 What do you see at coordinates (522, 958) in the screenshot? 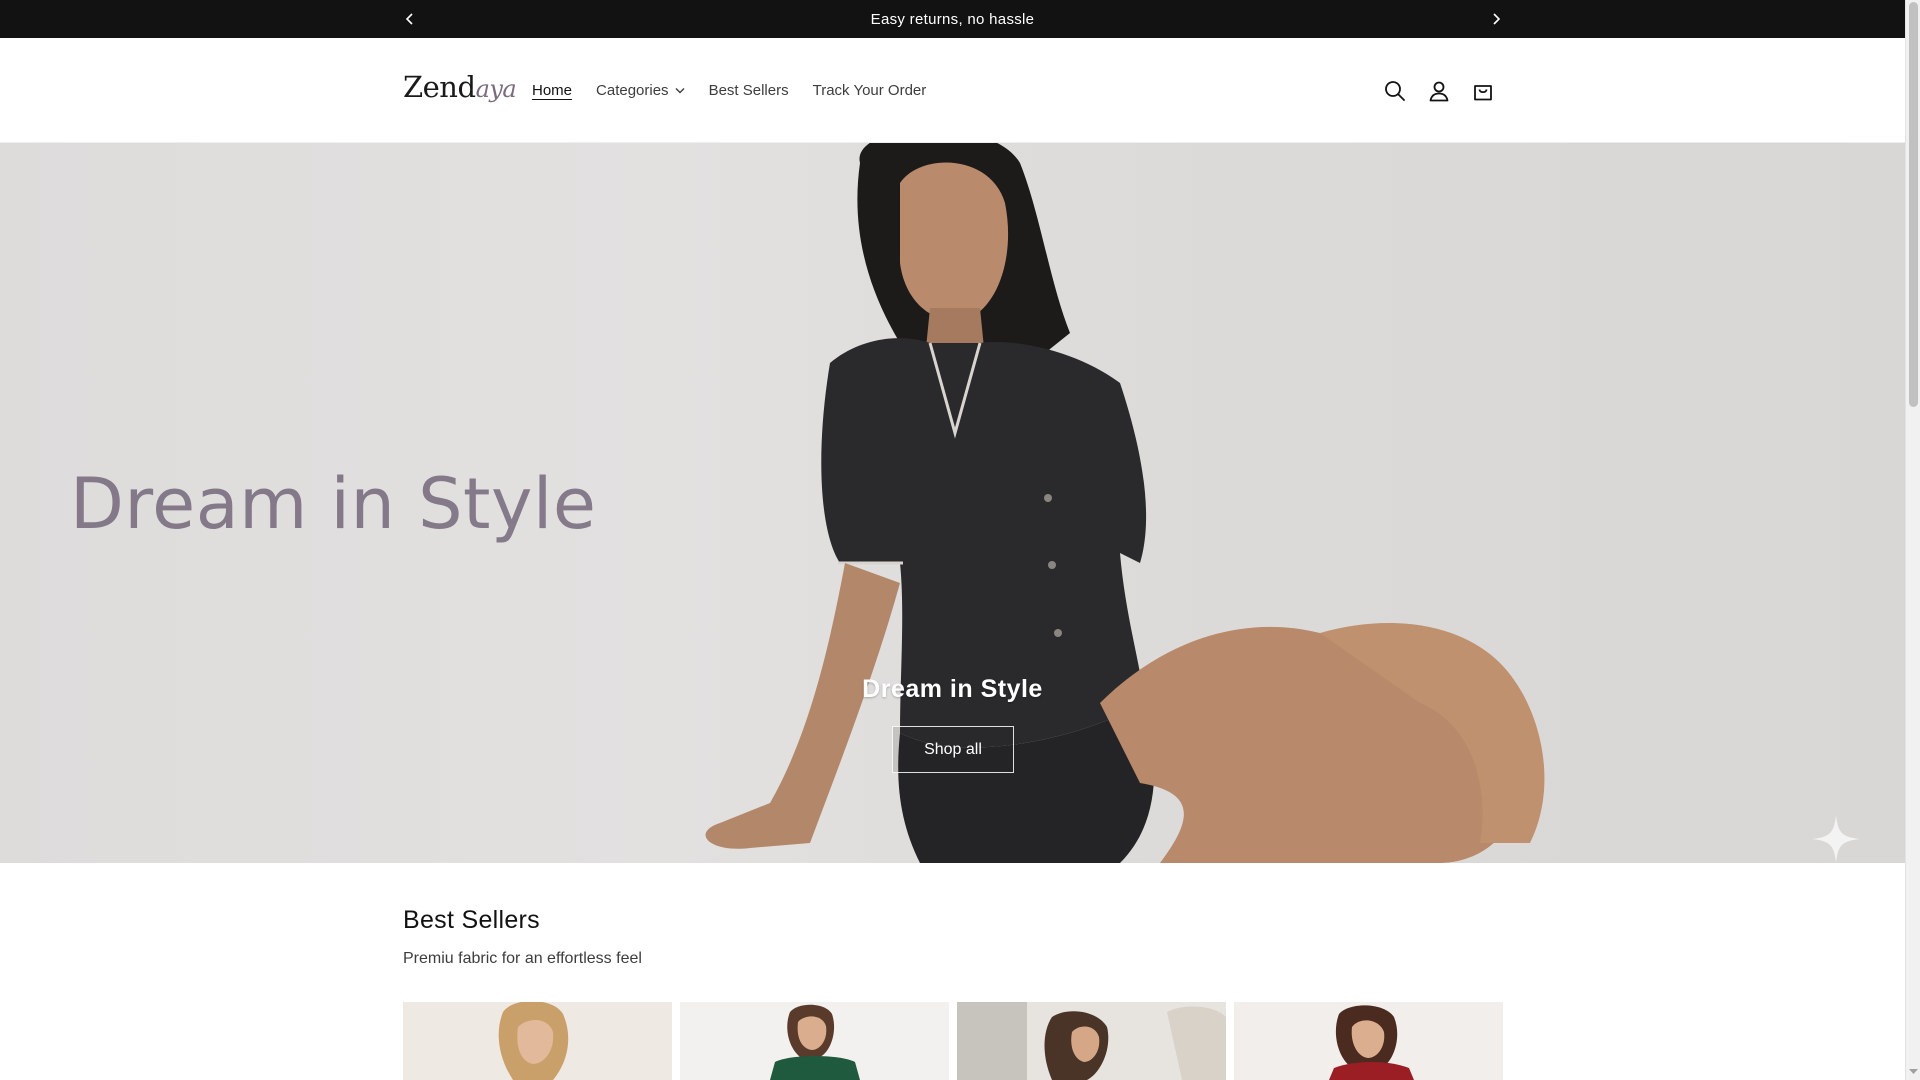
I see `best-sellers-subtitle: Premiu fabric for an effortless feel` at bounding box center [522, 958].